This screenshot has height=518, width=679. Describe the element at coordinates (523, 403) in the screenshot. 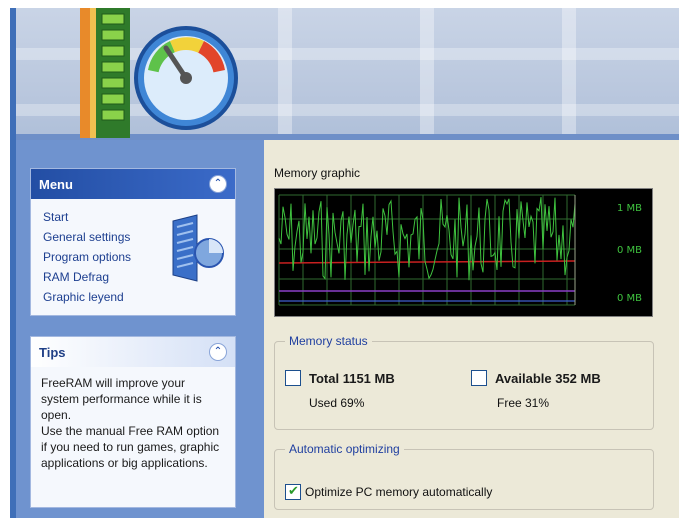

I see `free-percent-text: Free 31%` at that location.